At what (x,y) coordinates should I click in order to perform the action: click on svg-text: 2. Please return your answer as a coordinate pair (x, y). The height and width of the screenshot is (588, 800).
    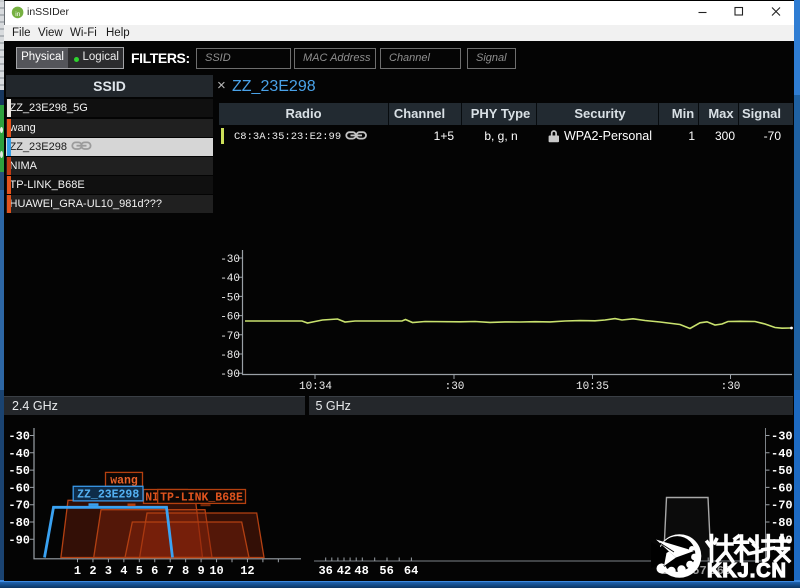
    Looking at the image, I should click on (92, 571).